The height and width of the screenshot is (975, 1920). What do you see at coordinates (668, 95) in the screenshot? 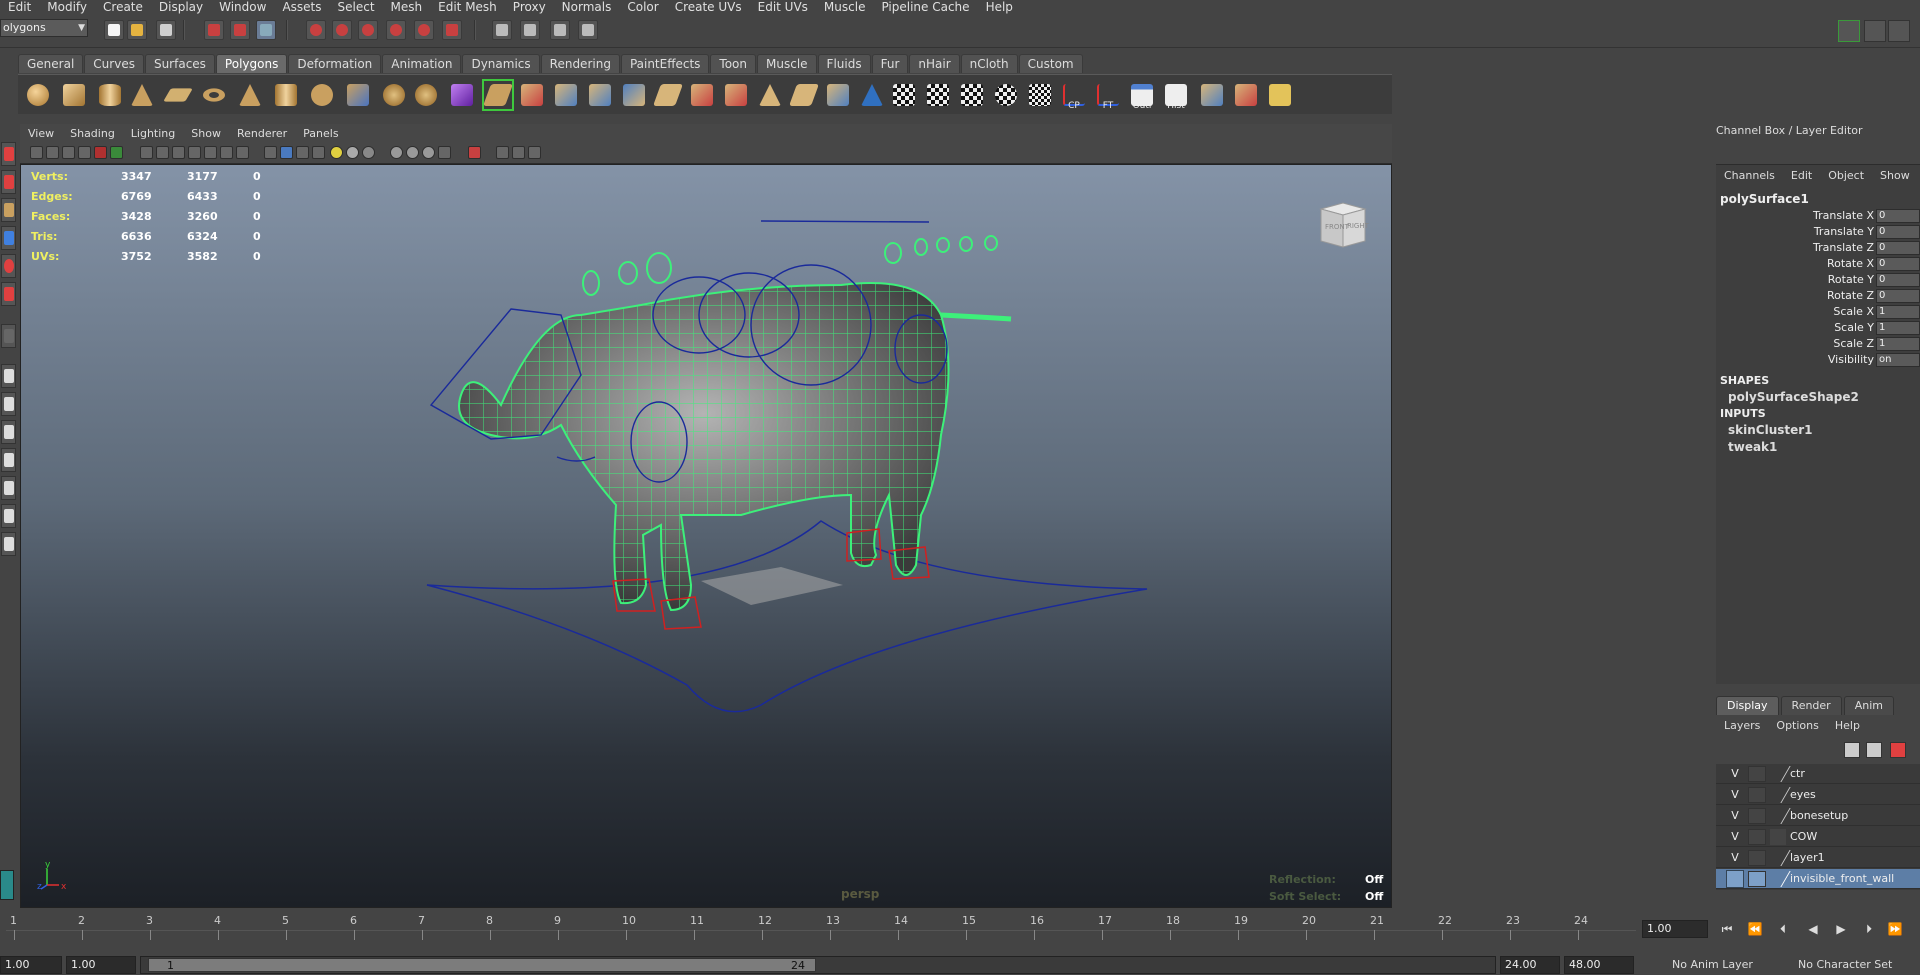
I see `insert-edge-loop-button` at bounding box center [668, 95].